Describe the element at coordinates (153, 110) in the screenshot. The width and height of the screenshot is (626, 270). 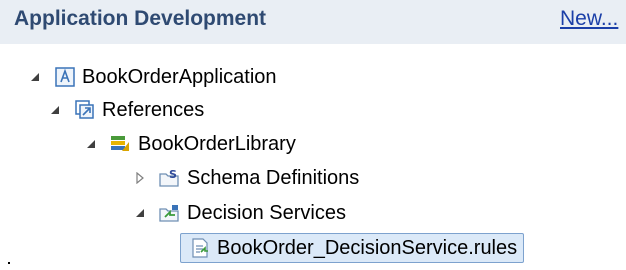
I see `tree-item-label: References` at that location.